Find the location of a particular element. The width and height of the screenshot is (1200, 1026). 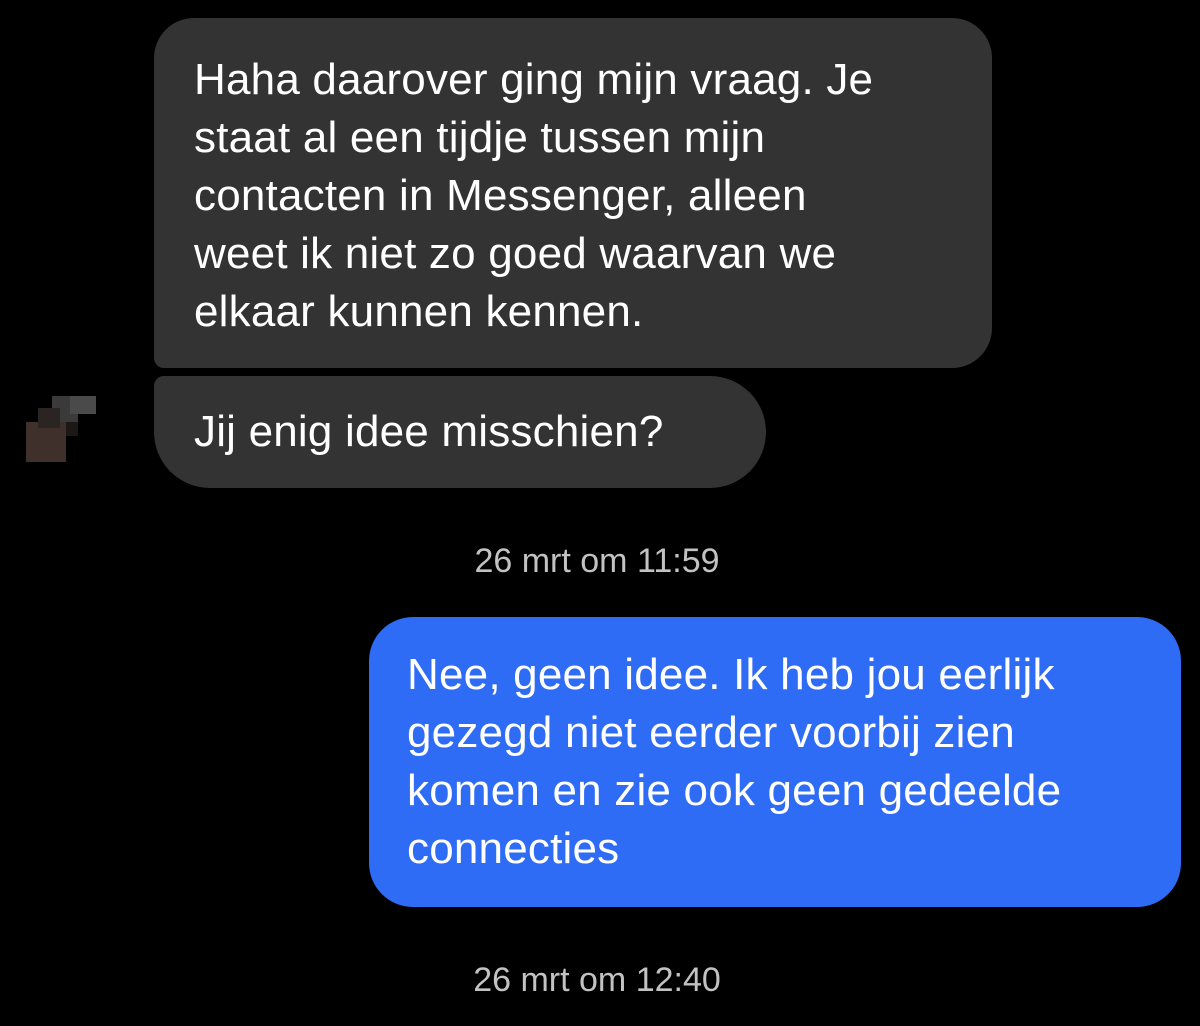

message-text-line: contacten in Messenger, alleen is located at coordinates (500, 195).